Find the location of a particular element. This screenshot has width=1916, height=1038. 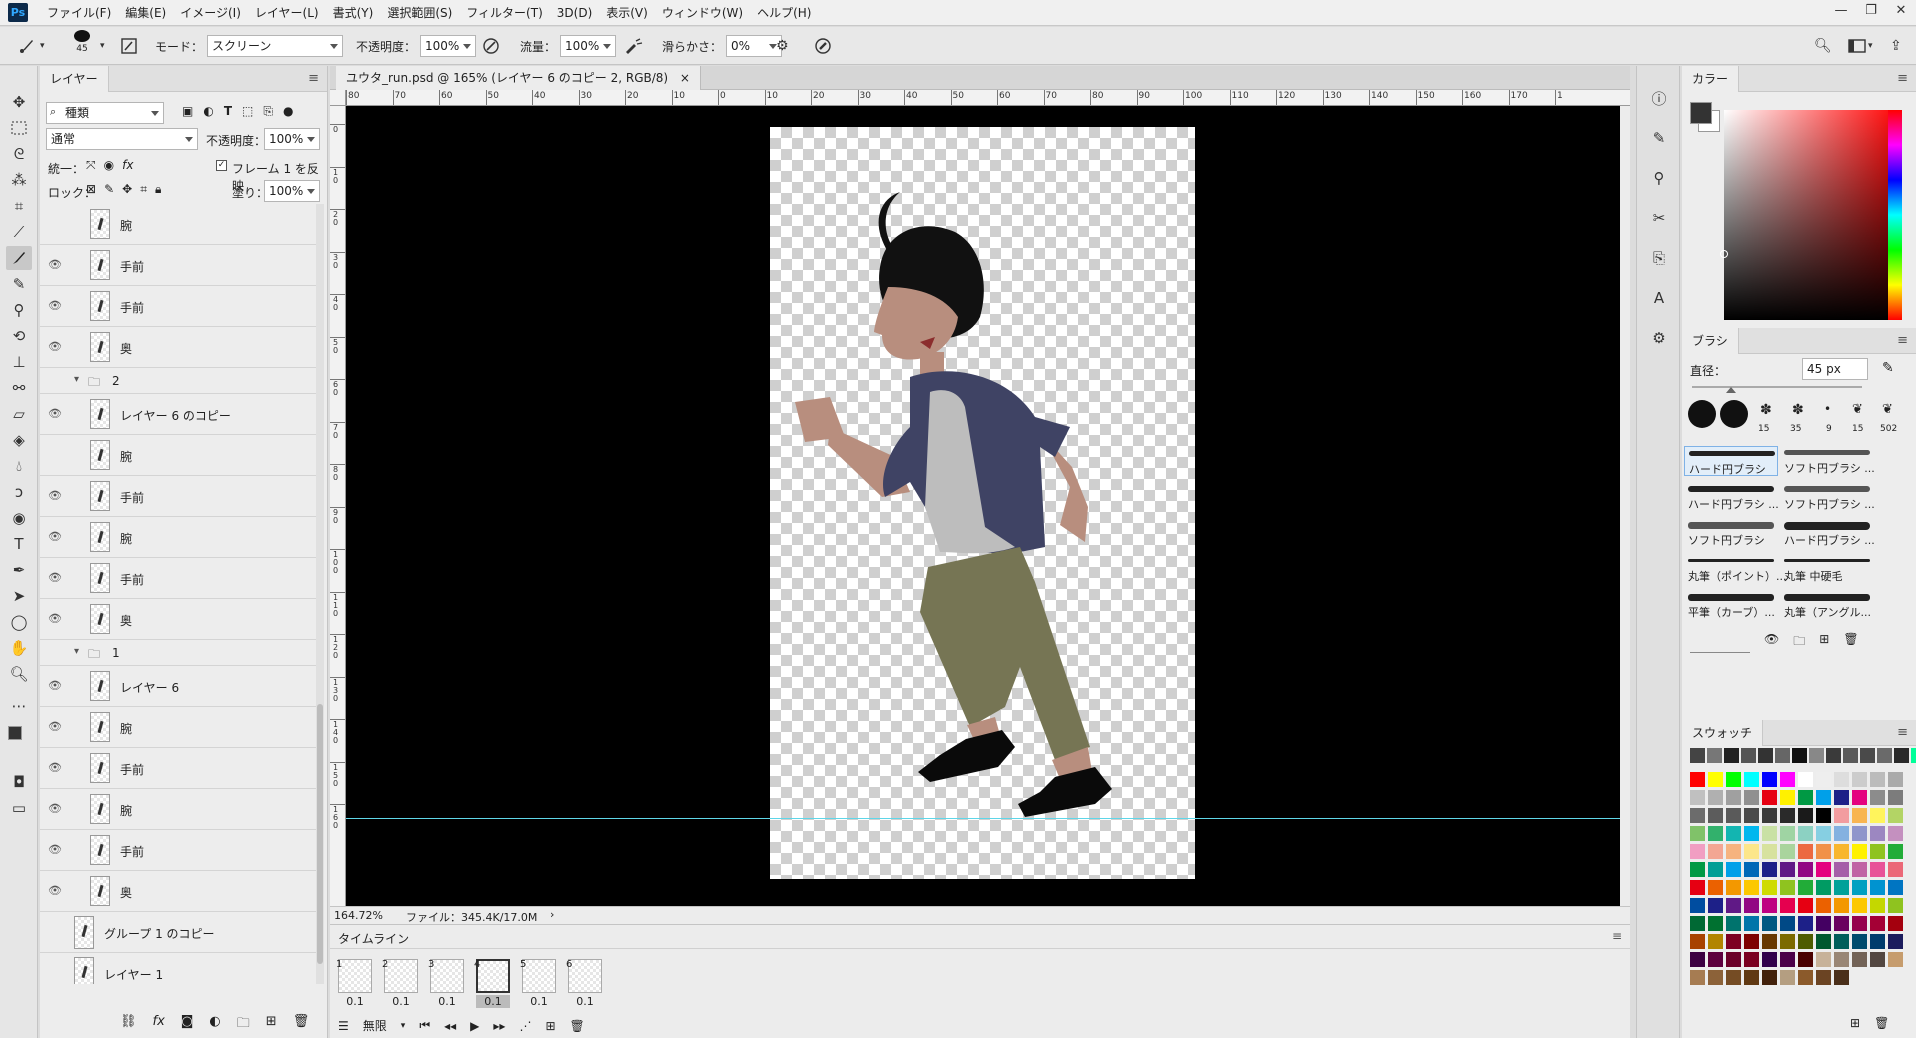

menu-3d: 3D(D) is located at coordinates (574, 13).